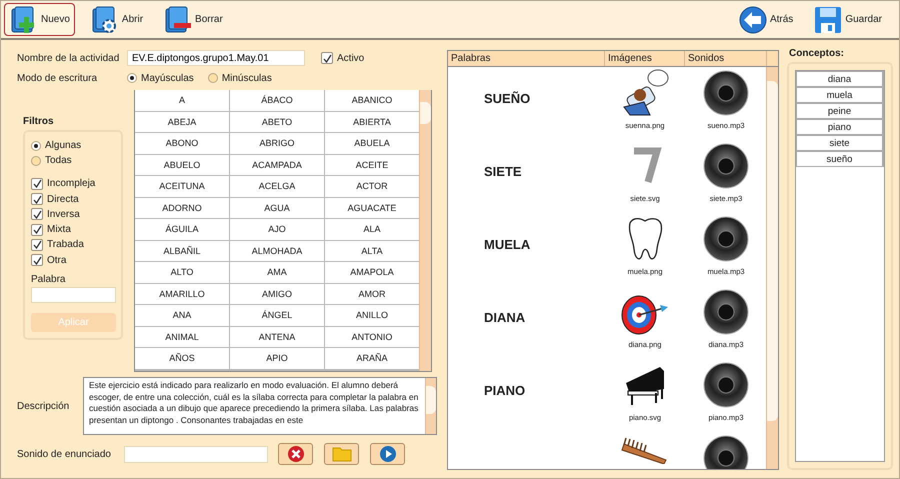 The width and height of the screenshot is (900, 479). What do you see at coordinates (508, 244) in the screenshot?
I see `word-text: MUELA` at bounding box center [508, 244].